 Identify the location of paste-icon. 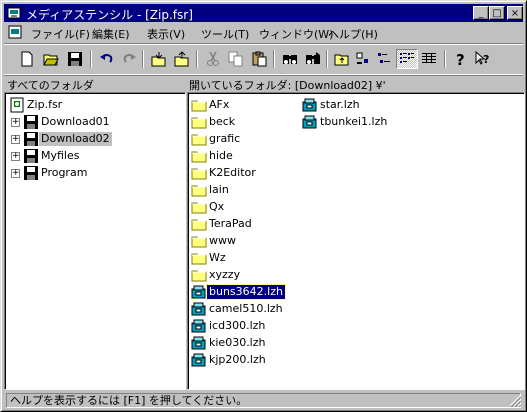
(259, 59).